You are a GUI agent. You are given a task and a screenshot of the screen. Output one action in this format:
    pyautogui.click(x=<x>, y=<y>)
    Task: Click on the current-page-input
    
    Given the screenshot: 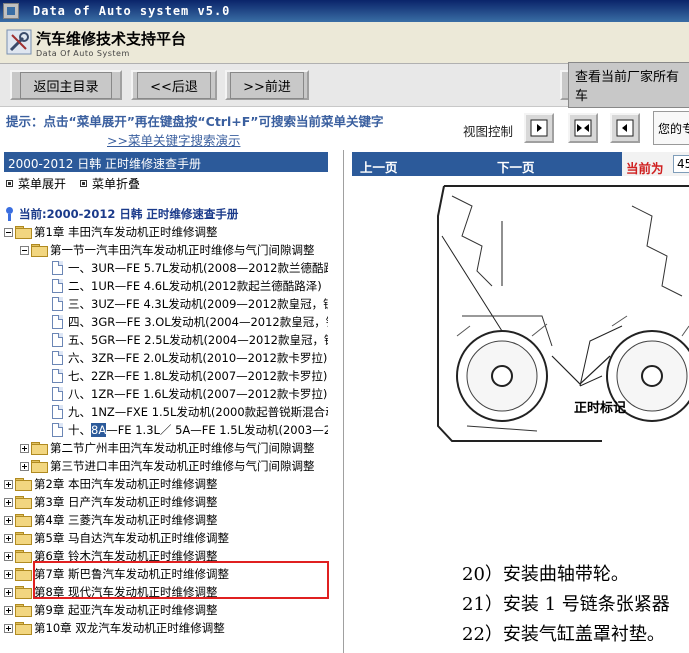 What is the action you would take?
    pyautogui.click(x=681, y=164)
    